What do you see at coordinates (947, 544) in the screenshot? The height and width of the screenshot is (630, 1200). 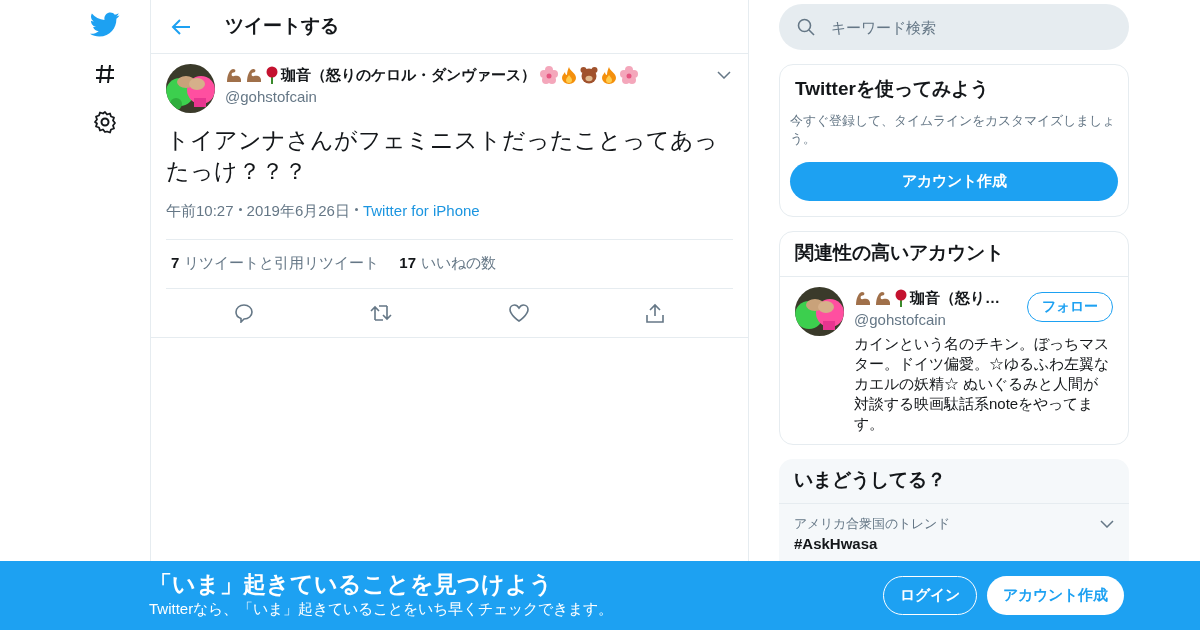 I see `trend-name: #AskHwasa` at bounding box center [947, 544].